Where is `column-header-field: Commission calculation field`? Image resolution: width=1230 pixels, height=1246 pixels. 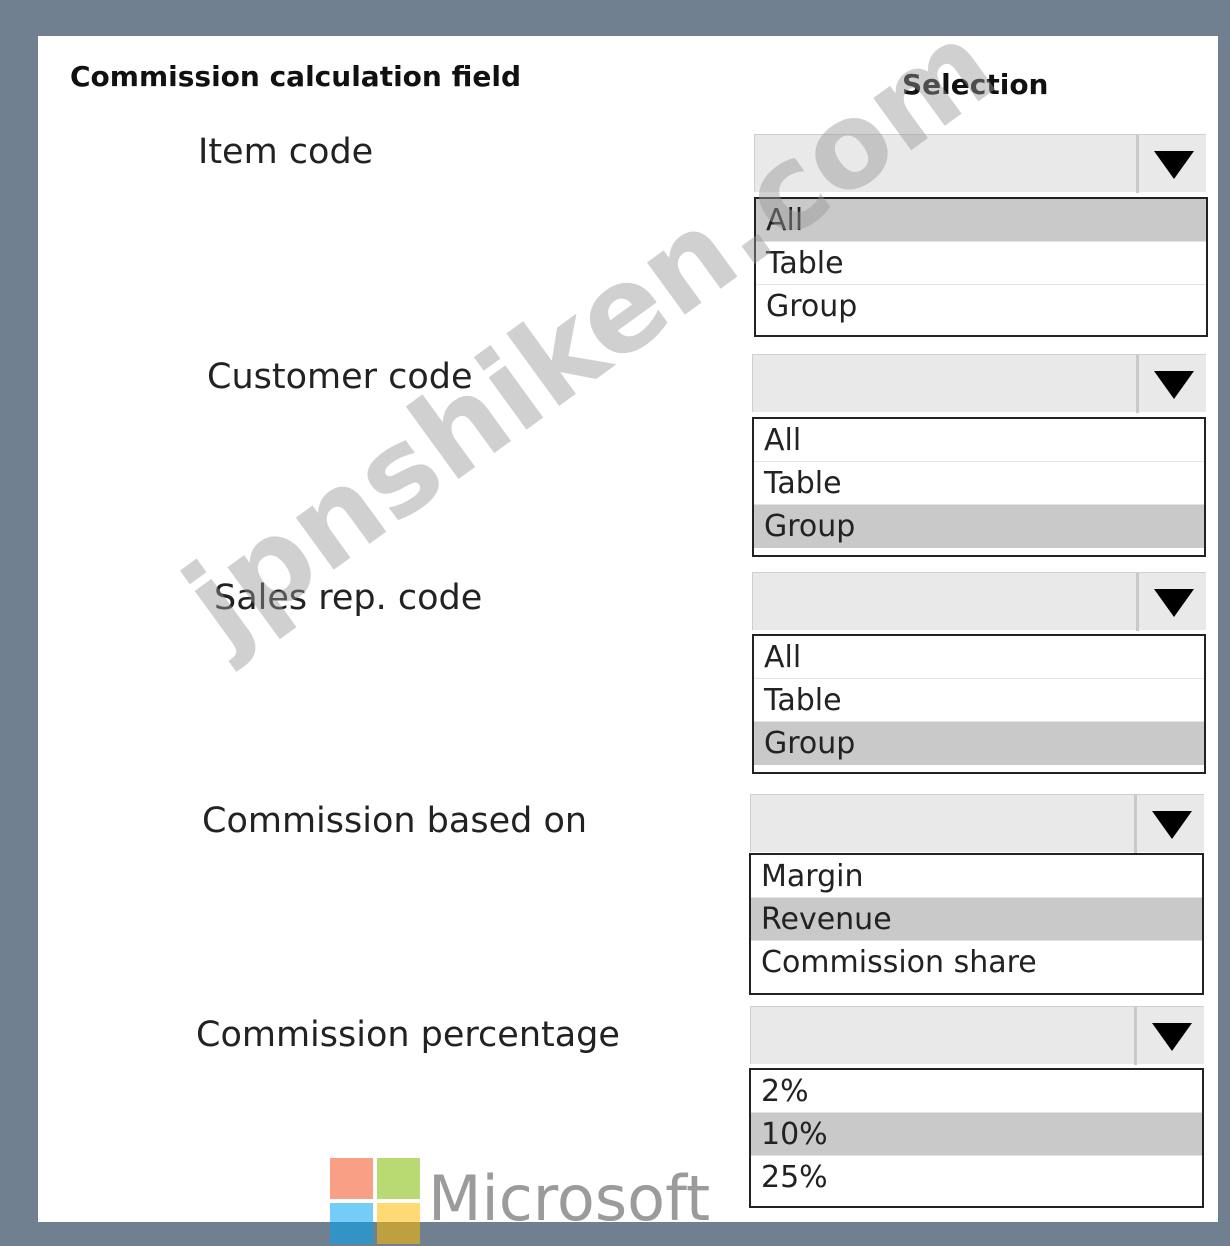
column-header-field: Commission calculation field is located at coordinates (295, 76).